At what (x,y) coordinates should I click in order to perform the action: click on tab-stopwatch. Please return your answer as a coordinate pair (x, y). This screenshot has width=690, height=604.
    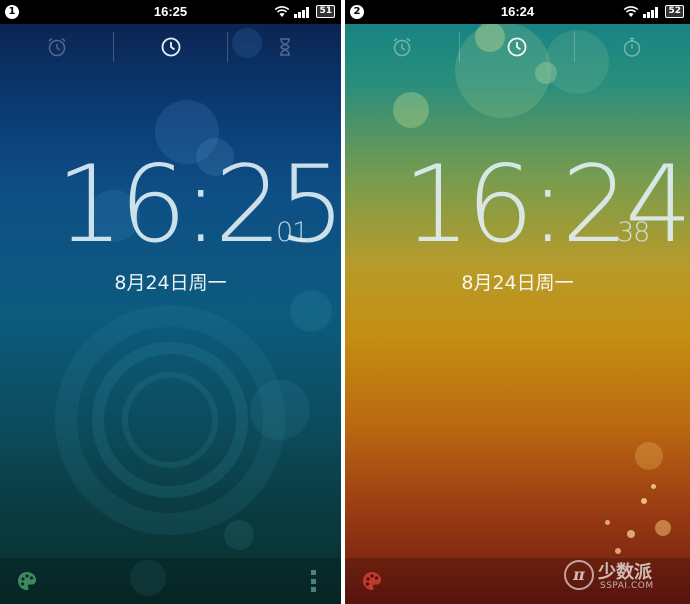
    Looking at the image, I should click on (631, 47).